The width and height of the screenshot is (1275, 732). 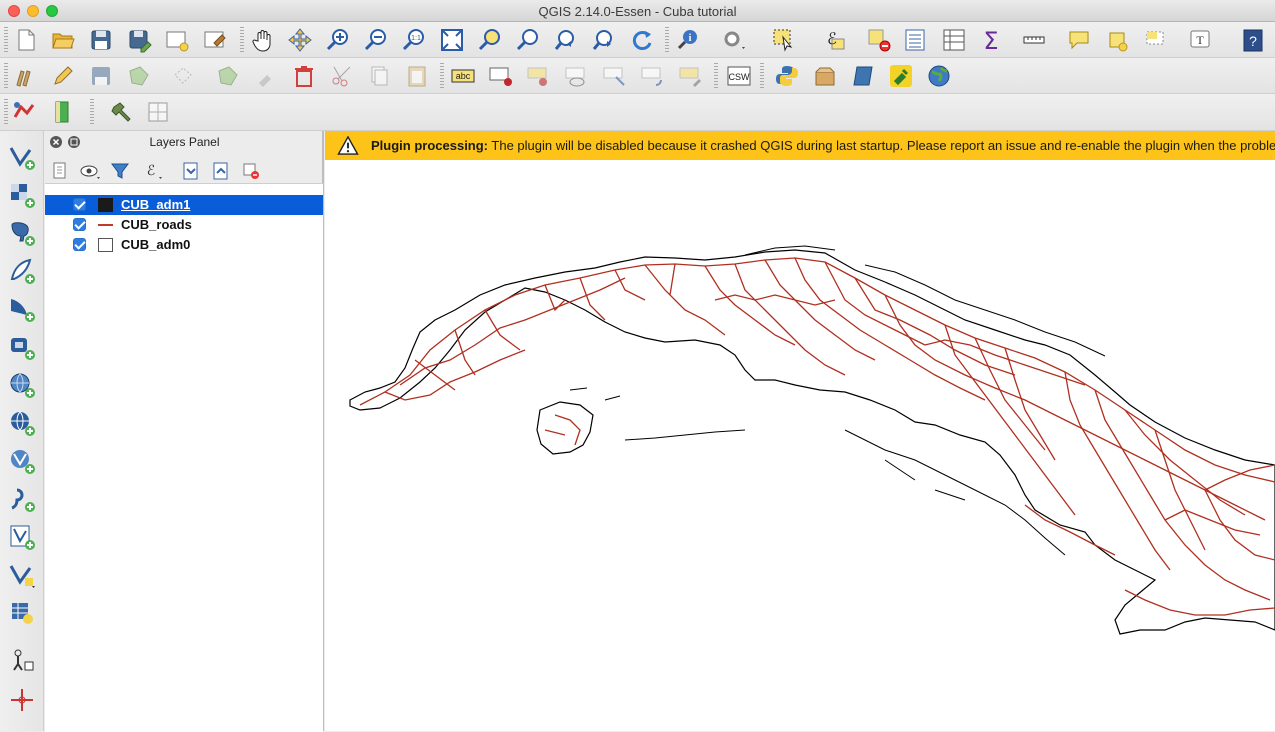 What do you see at coordinates (414, 40) in the screenshot?
I see `zoom-native-button: 1:1` at bounding box center [414, 40].